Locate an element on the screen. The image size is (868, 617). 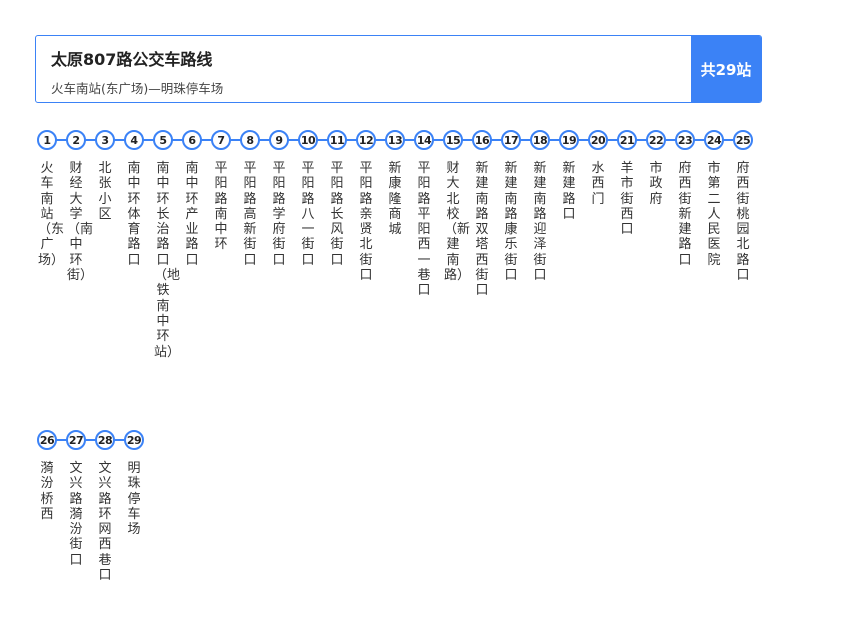
stop-name: 平阳路南中环 is located at coordinates (221, 207).